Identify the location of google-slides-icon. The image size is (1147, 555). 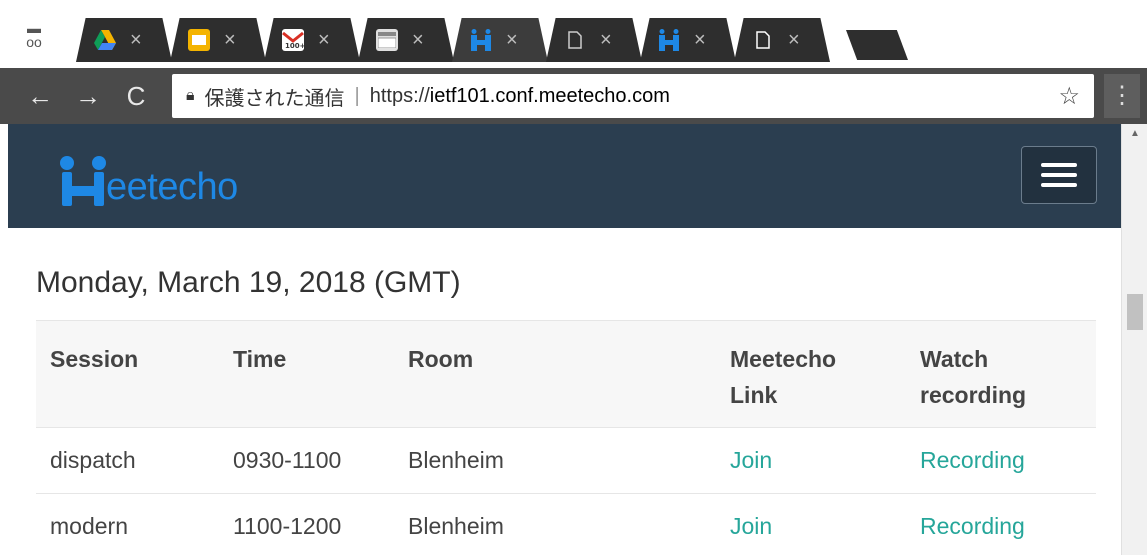
(199, 40).